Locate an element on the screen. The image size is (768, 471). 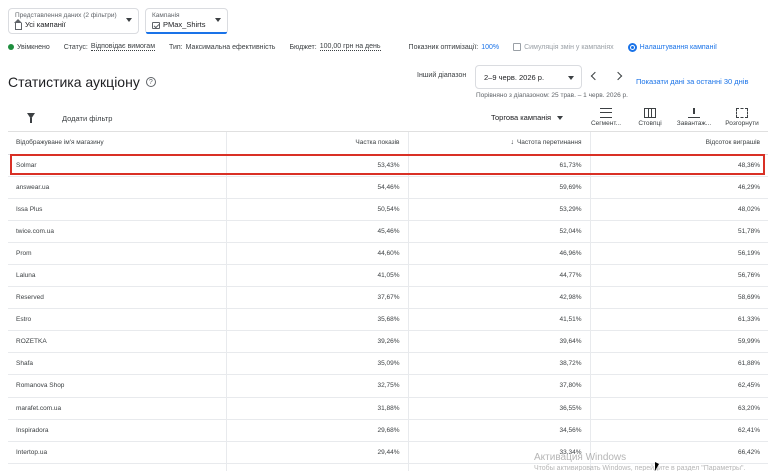
expand-button: Розгорнути is located at coordinates (742, 117).